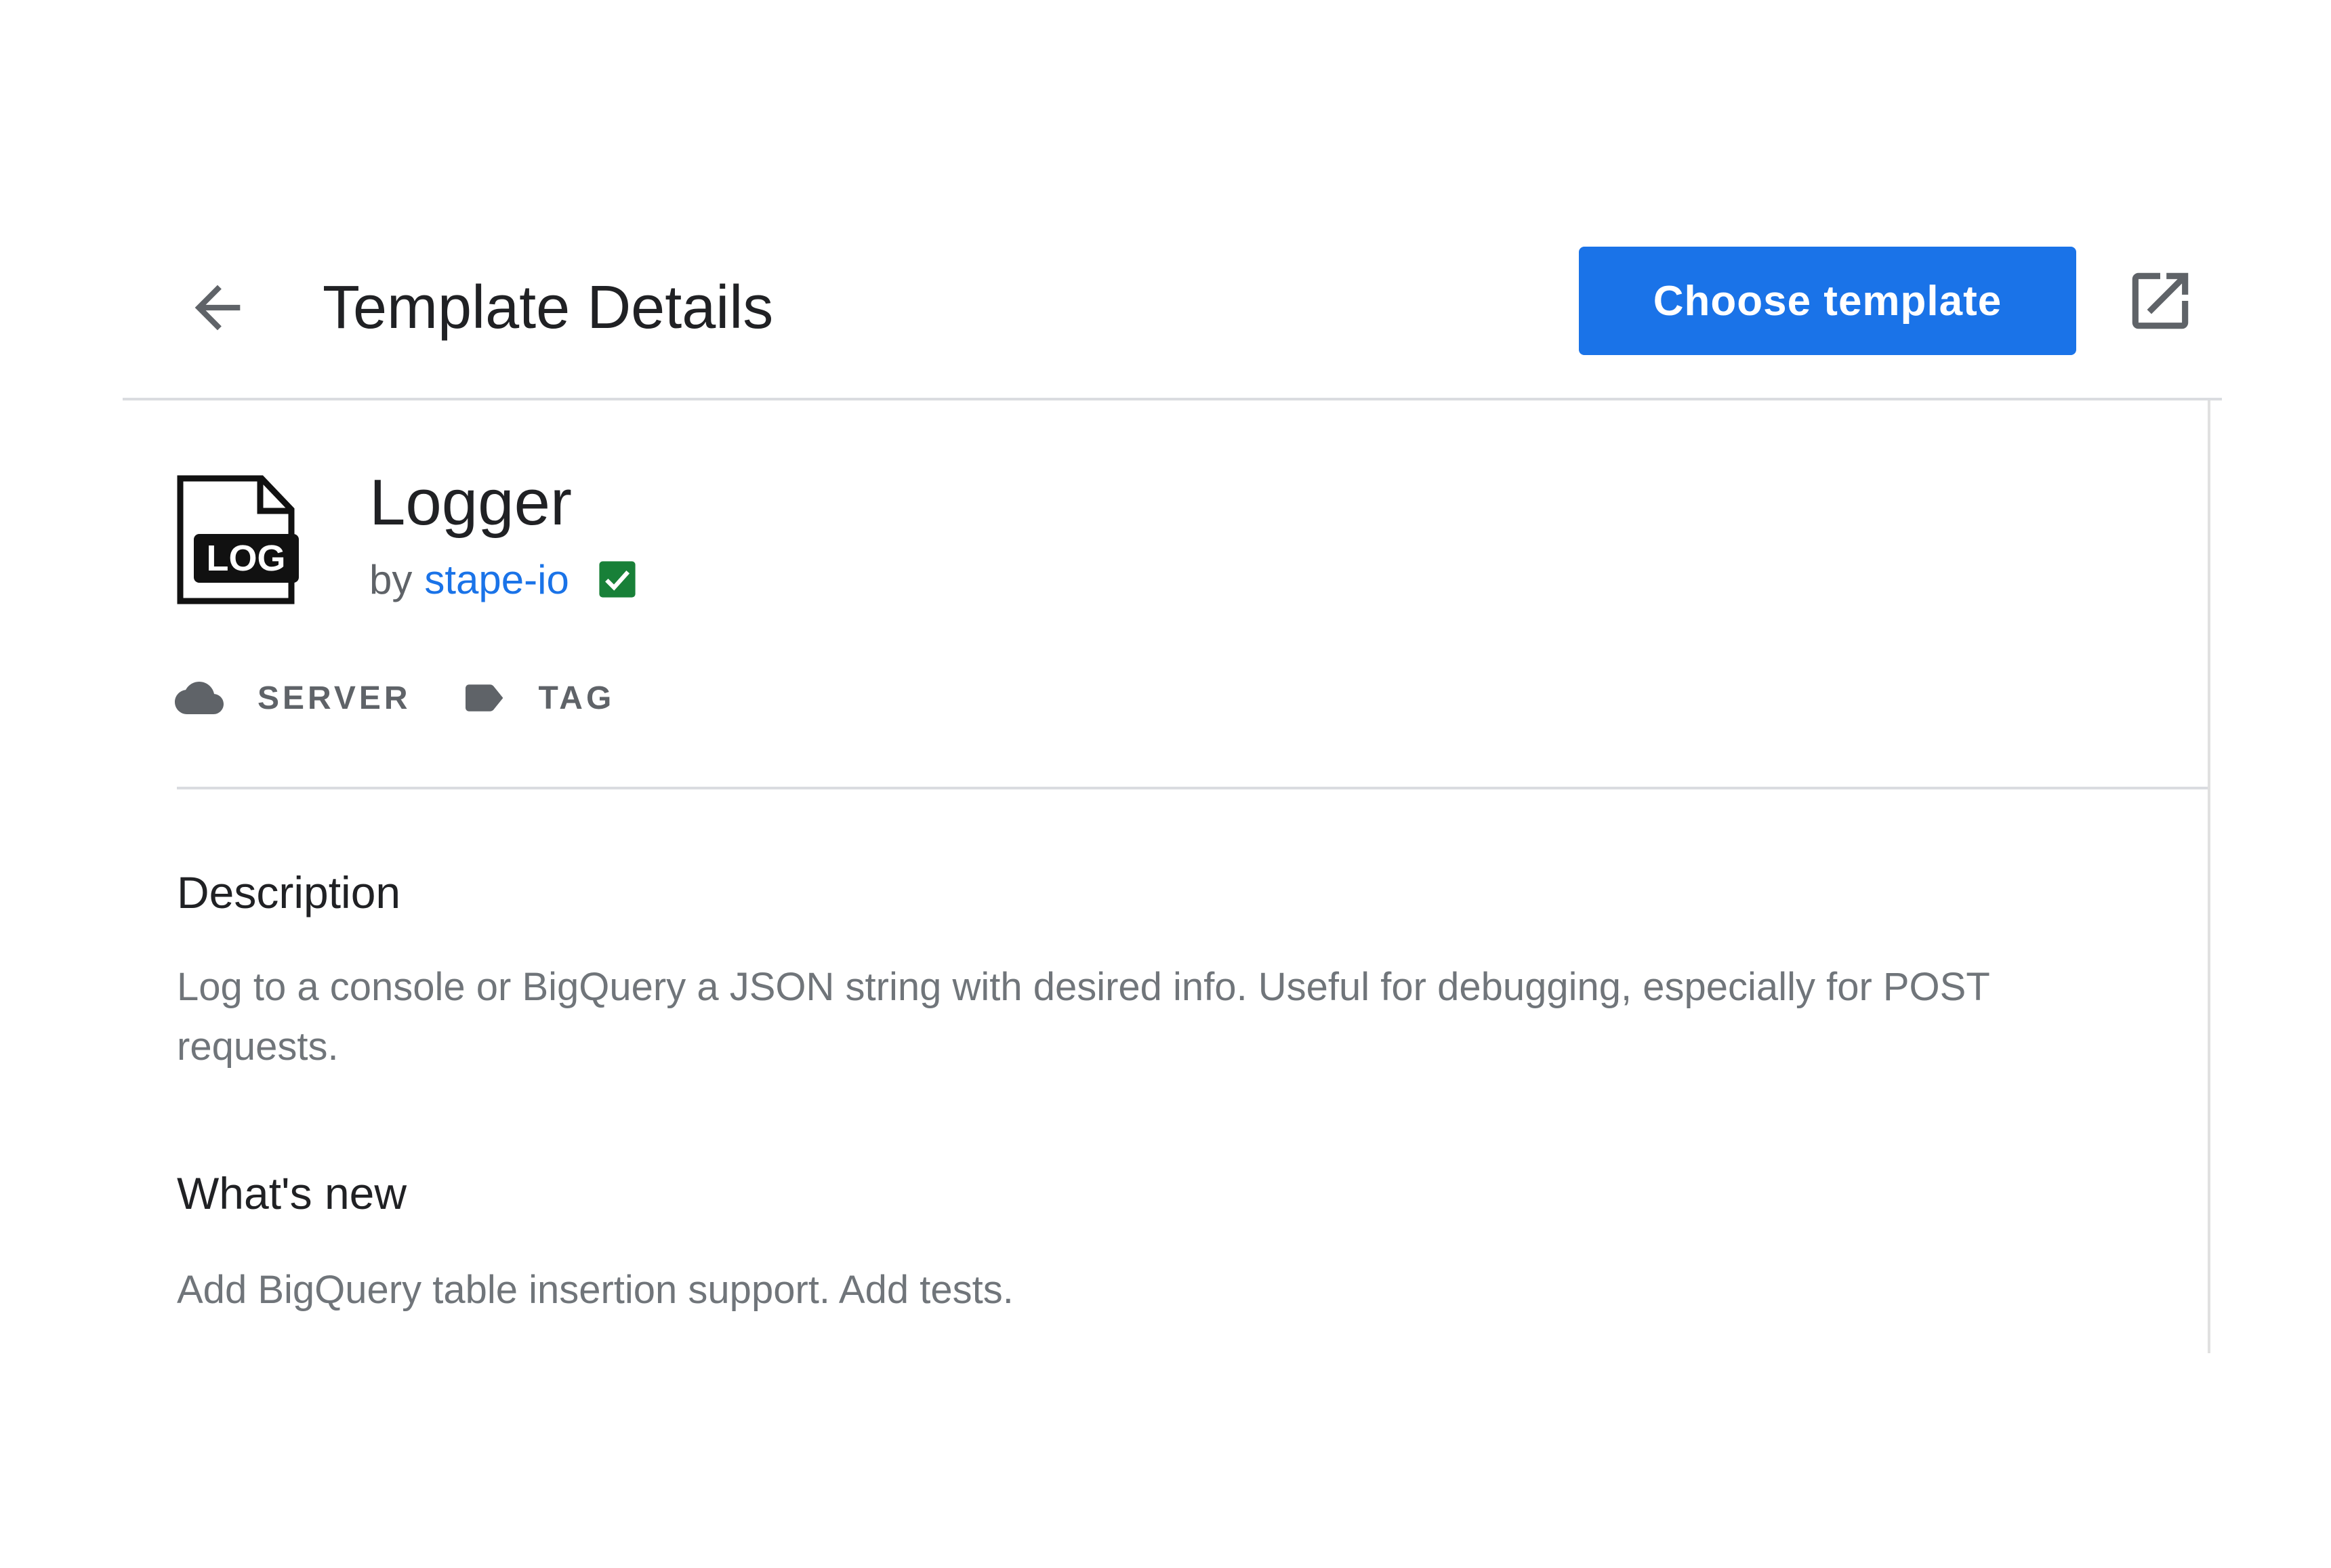  I want to click on template-name: Logger, so click(471, 502).